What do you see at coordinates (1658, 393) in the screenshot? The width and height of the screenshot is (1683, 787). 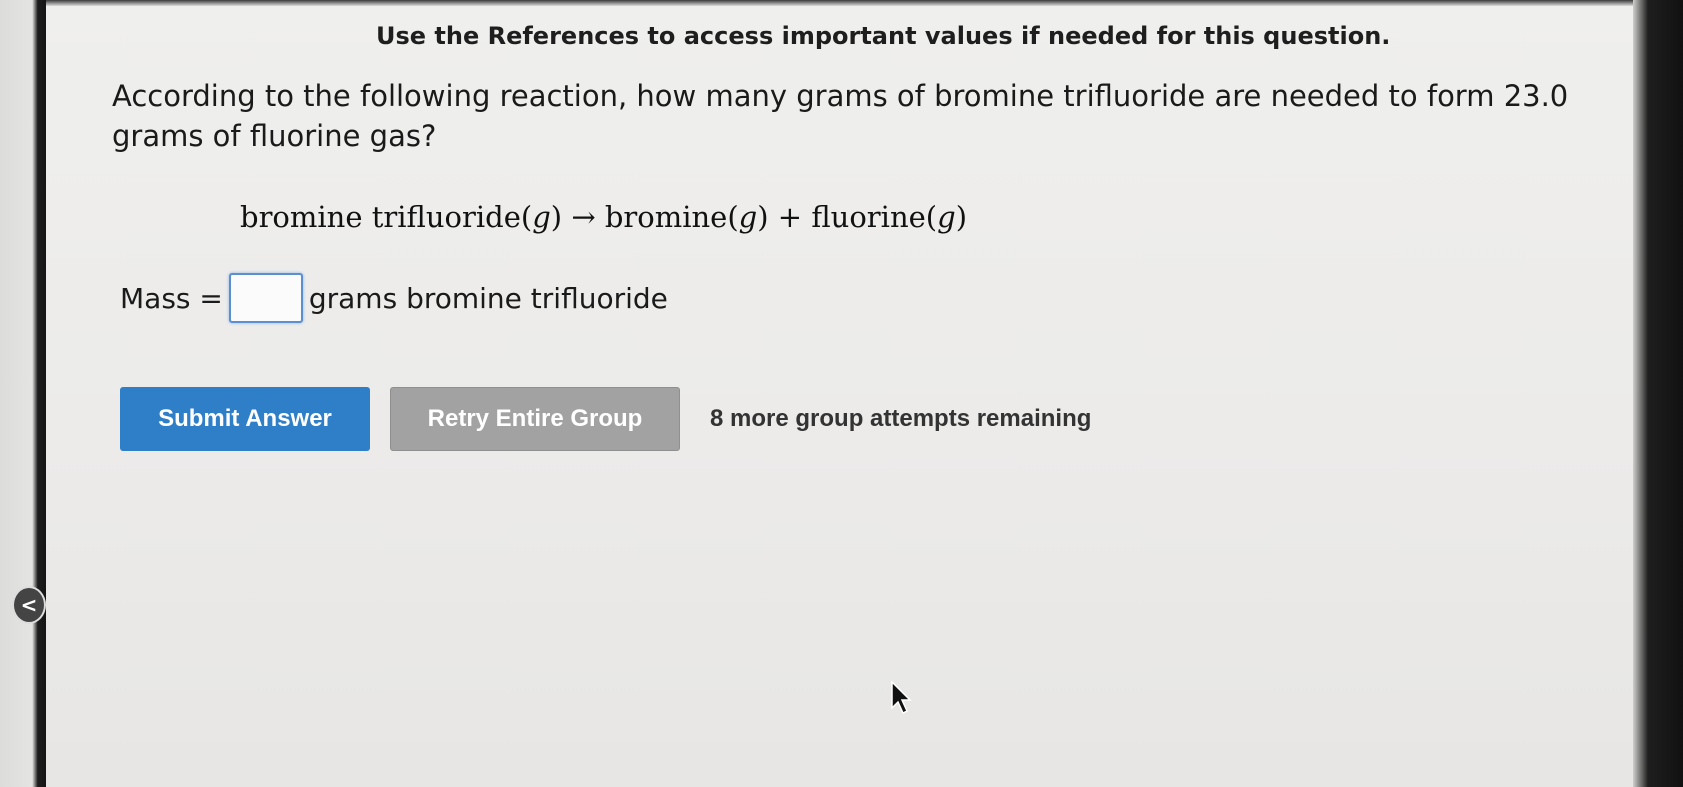 I see `monitor-right-bezel` at bounding box center [1658, 393].